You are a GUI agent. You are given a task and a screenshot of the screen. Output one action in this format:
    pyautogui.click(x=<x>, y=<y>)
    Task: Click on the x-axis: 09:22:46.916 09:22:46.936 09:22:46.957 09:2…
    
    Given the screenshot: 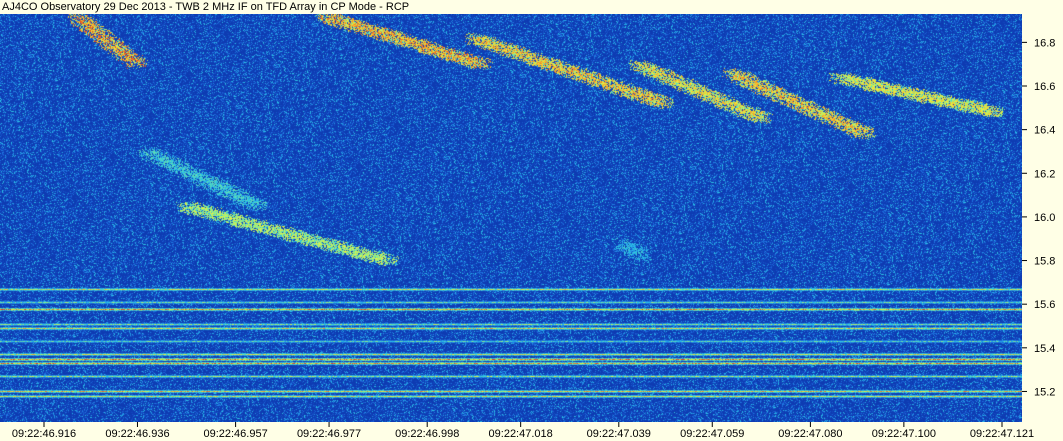 What is the action you would take?
    pyautogui.click(x=523, y=431)
    